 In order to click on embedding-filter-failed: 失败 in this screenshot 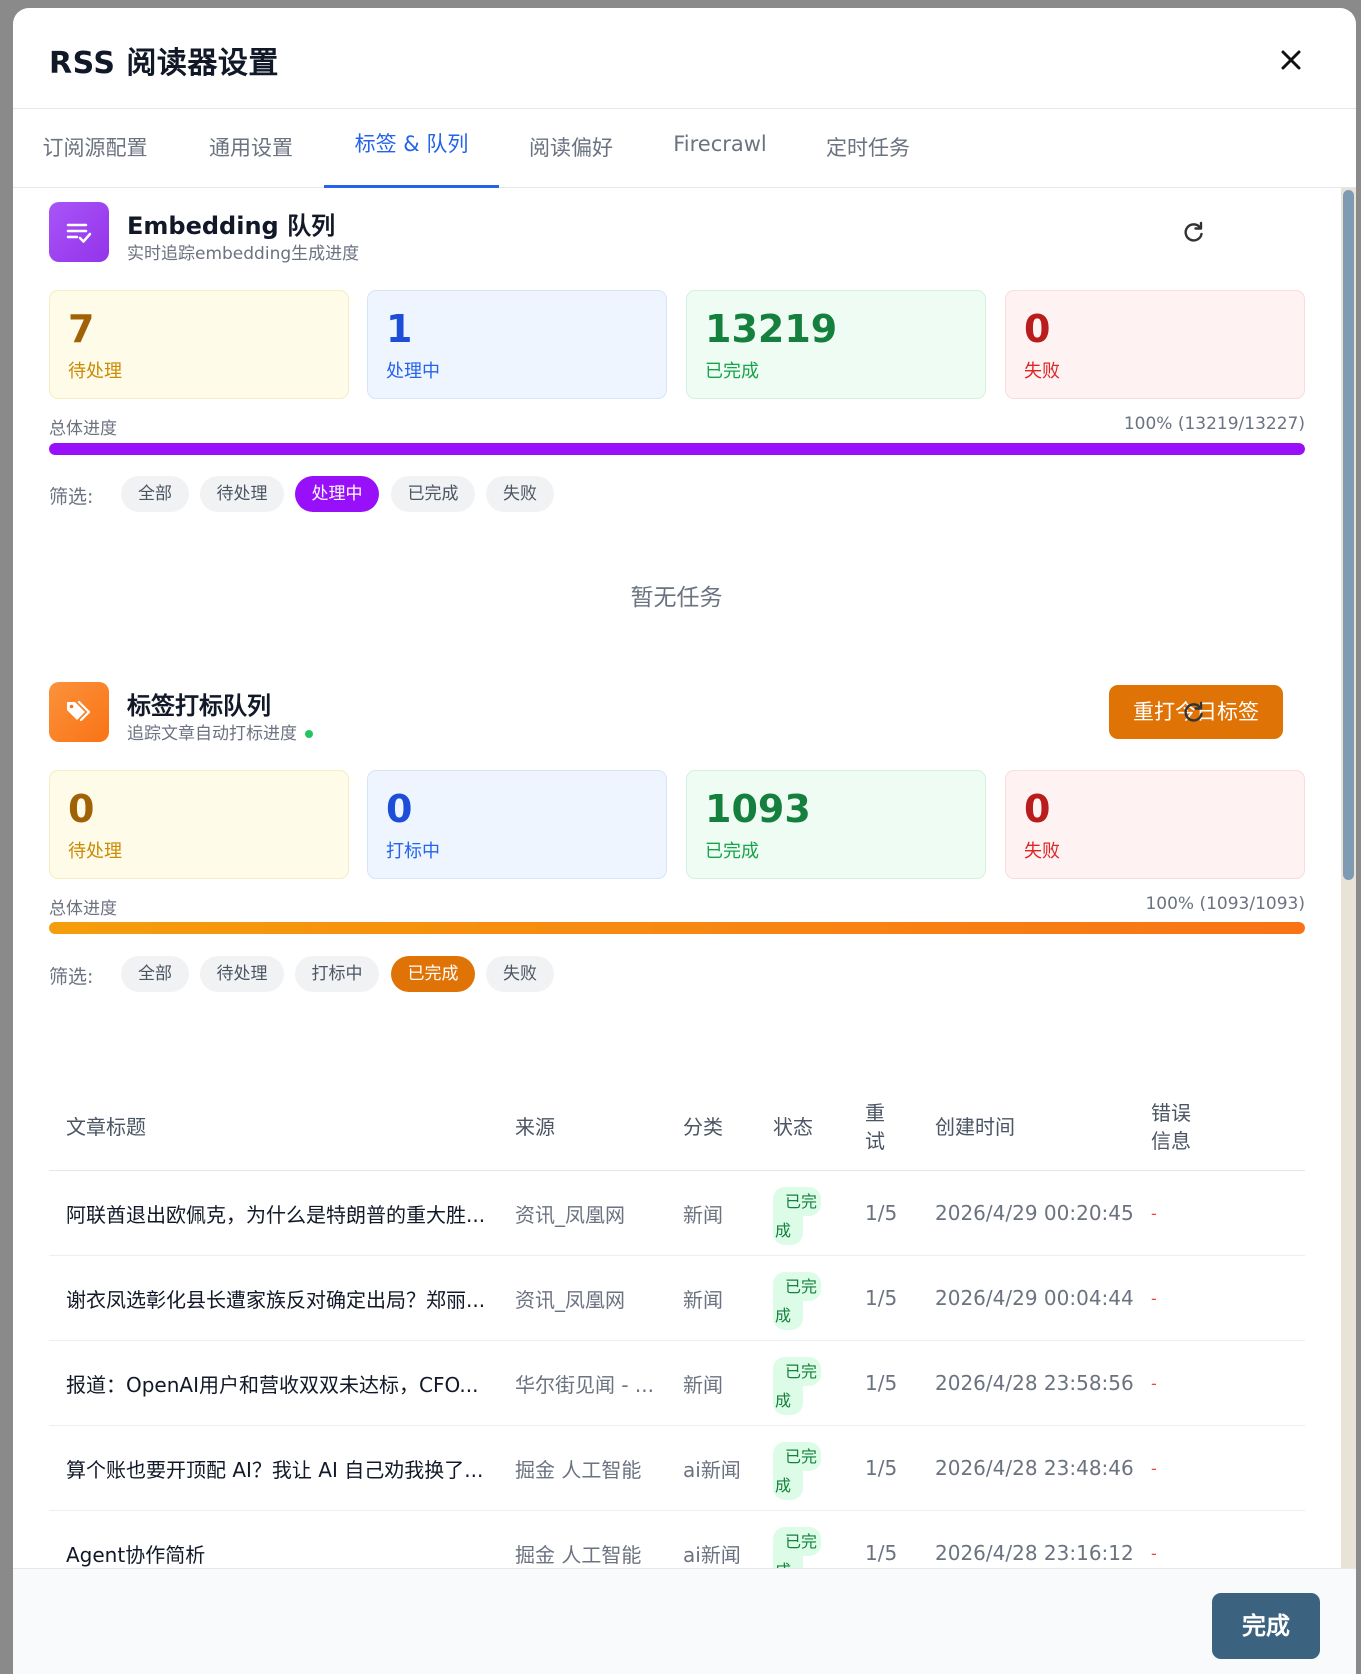, I will do `click(520, 494)`.